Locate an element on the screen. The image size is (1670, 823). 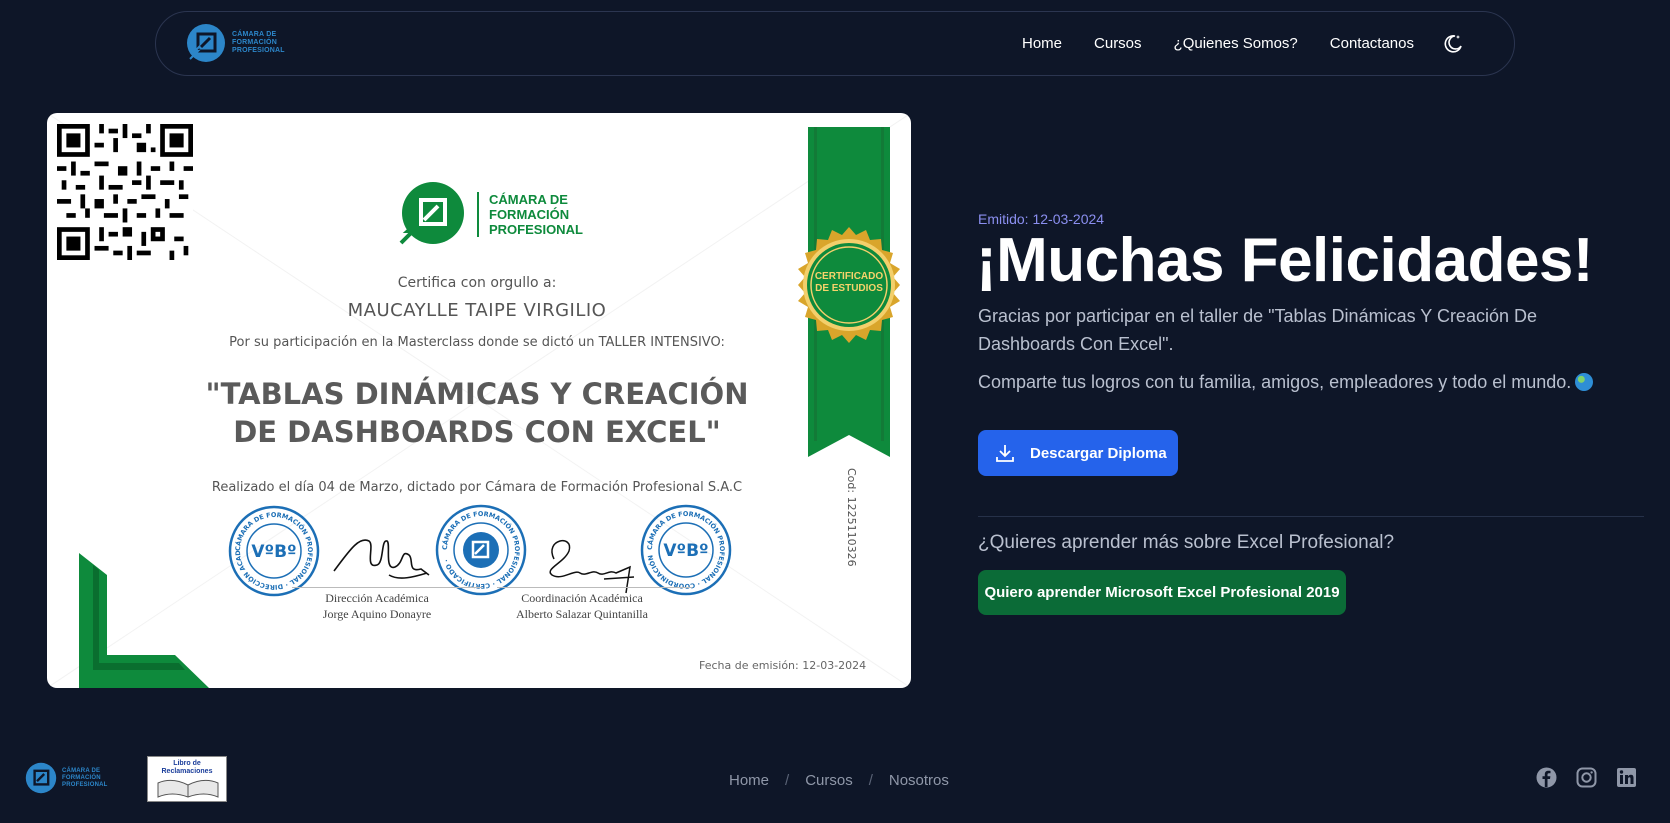
stamp-right-vobo: VºBº is located at coordinates (685, 551).